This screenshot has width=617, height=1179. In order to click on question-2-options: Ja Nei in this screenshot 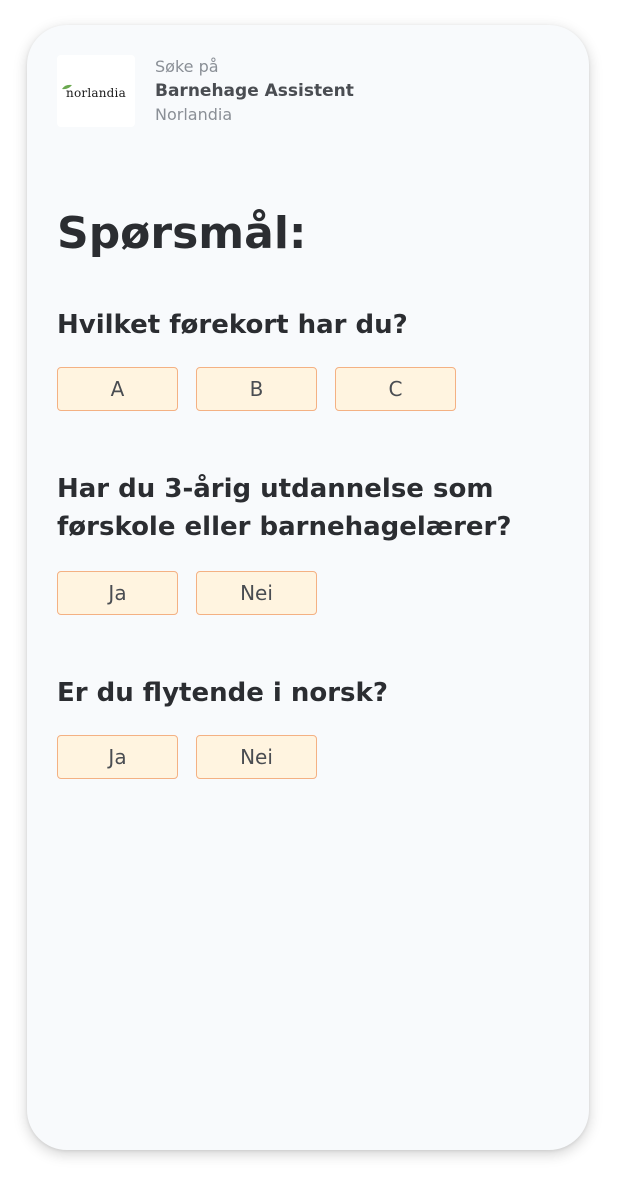, I will do `click(187, 593)`.